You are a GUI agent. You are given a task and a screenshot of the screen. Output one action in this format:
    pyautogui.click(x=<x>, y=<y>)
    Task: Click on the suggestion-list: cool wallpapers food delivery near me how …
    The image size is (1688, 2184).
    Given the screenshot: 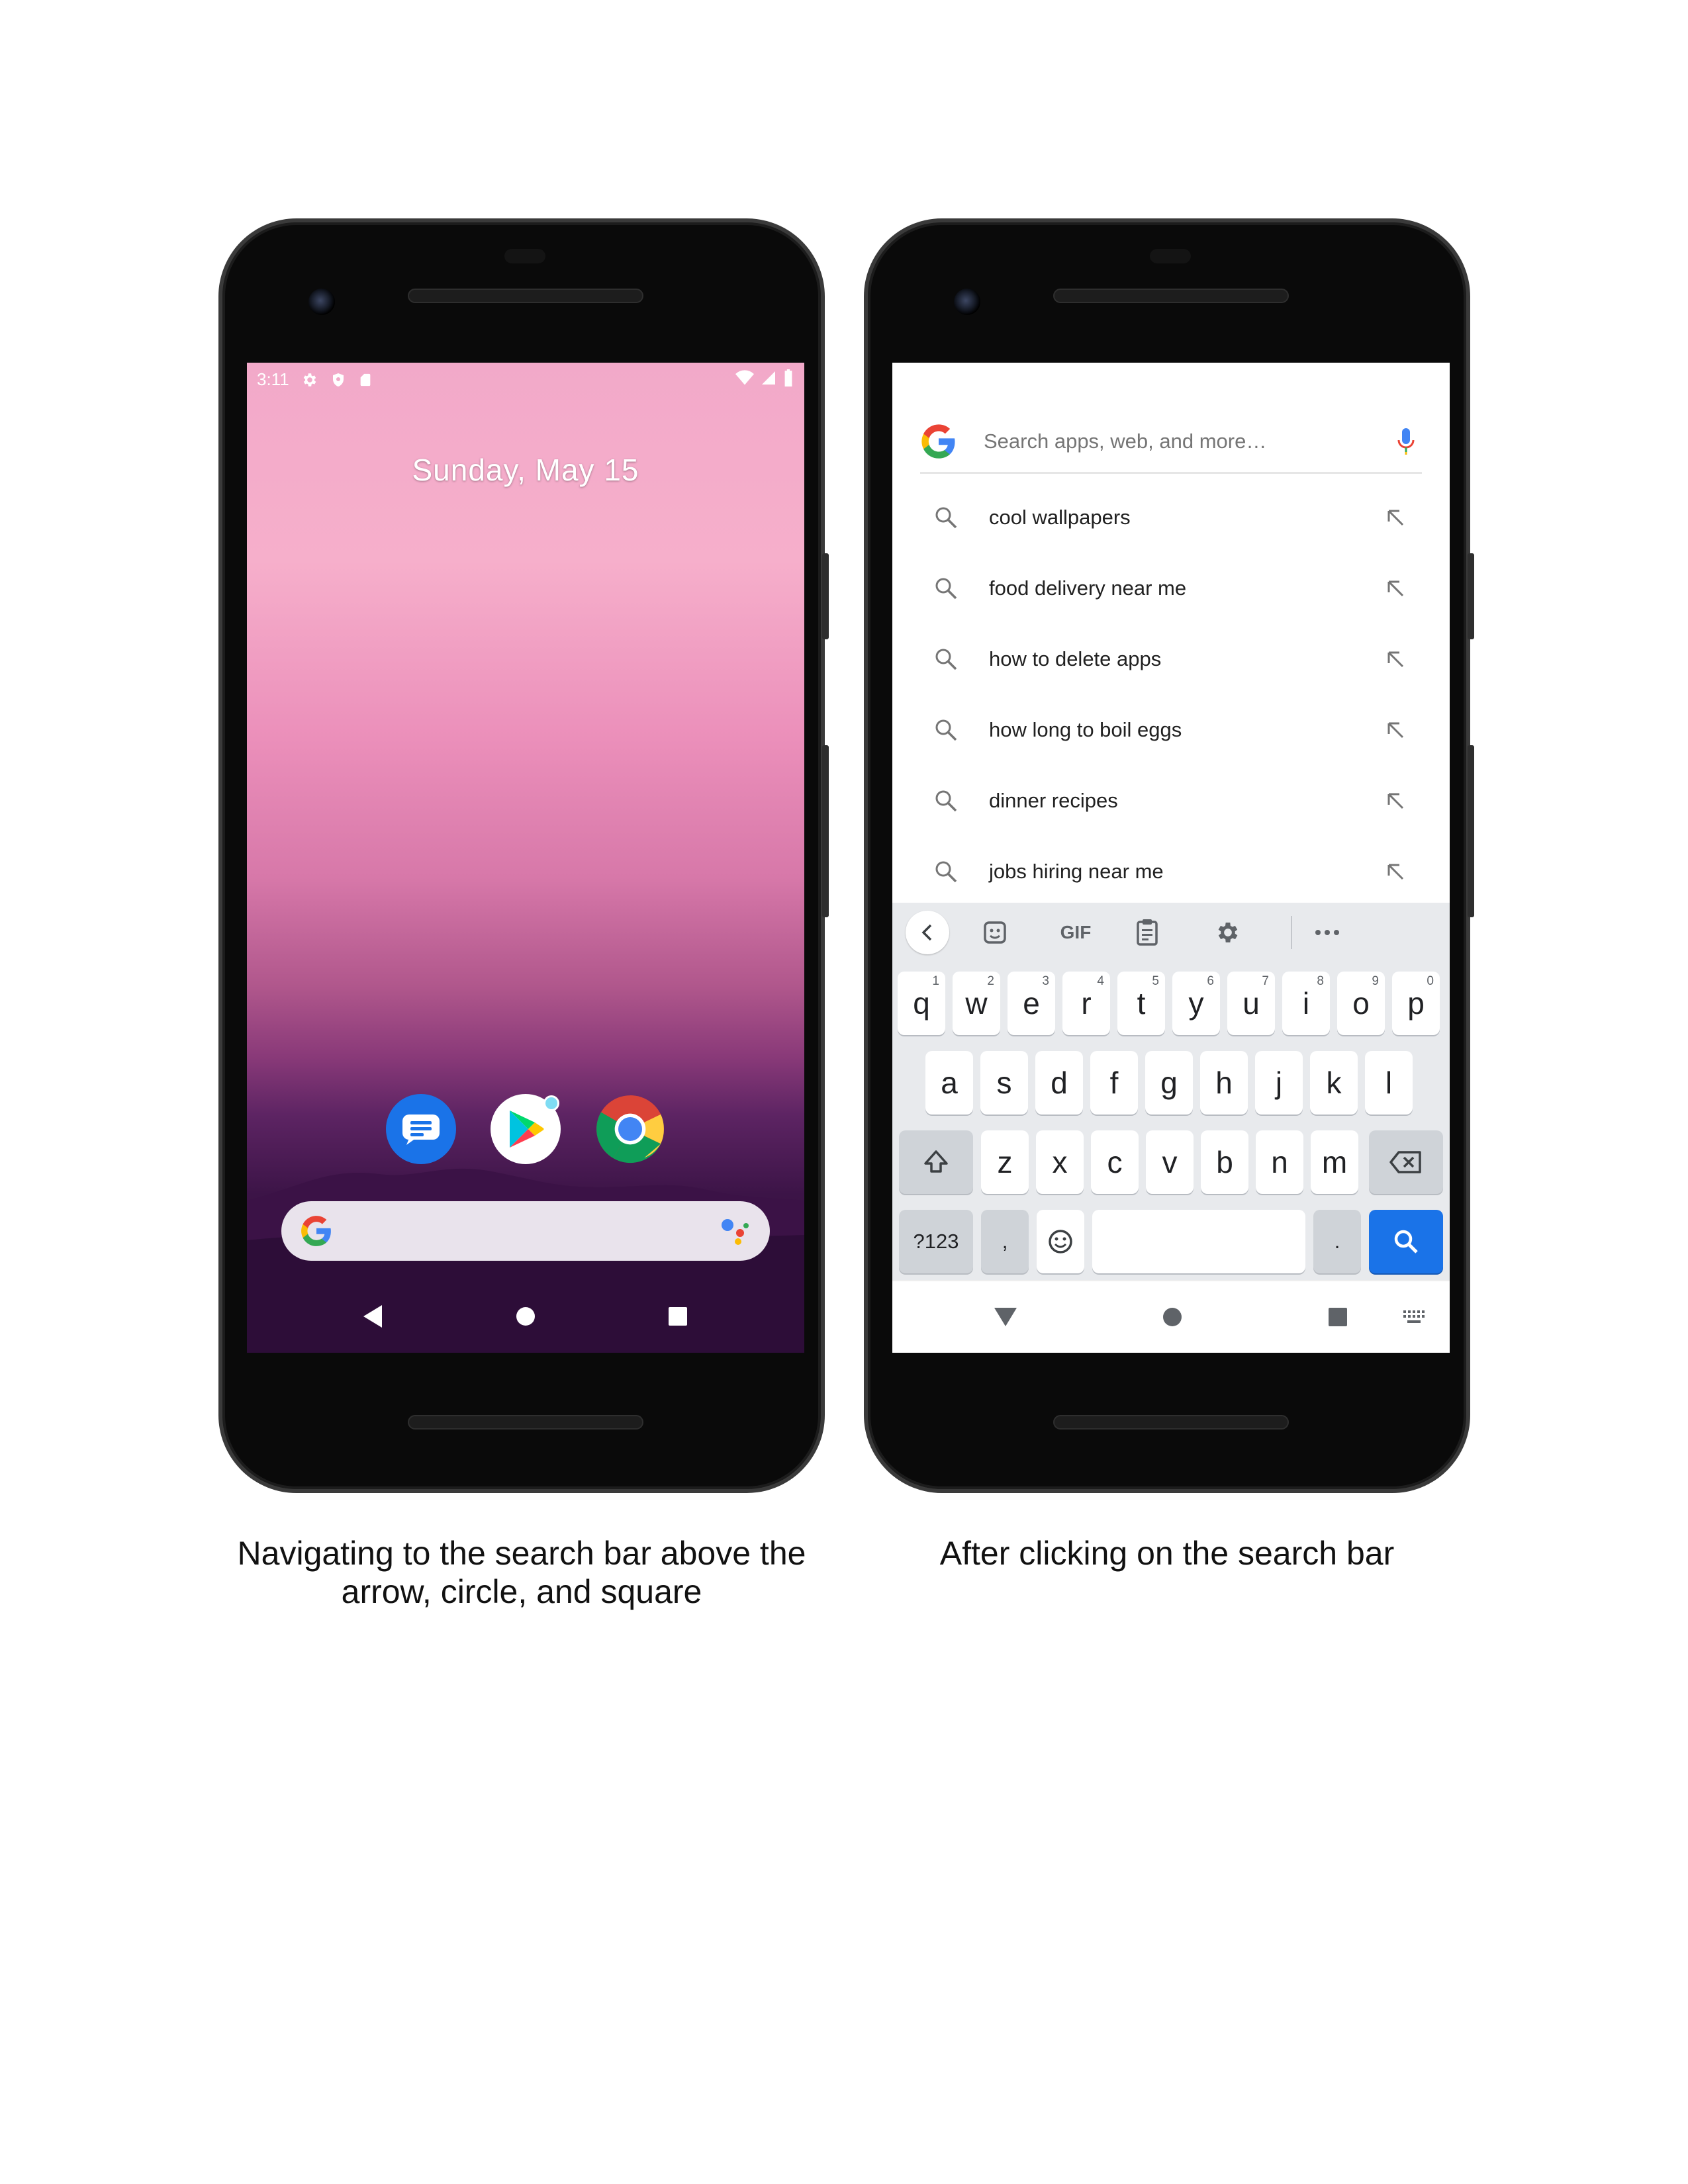 What is the action you would take?
    pyautogui.click(x=1171, y=694)
    